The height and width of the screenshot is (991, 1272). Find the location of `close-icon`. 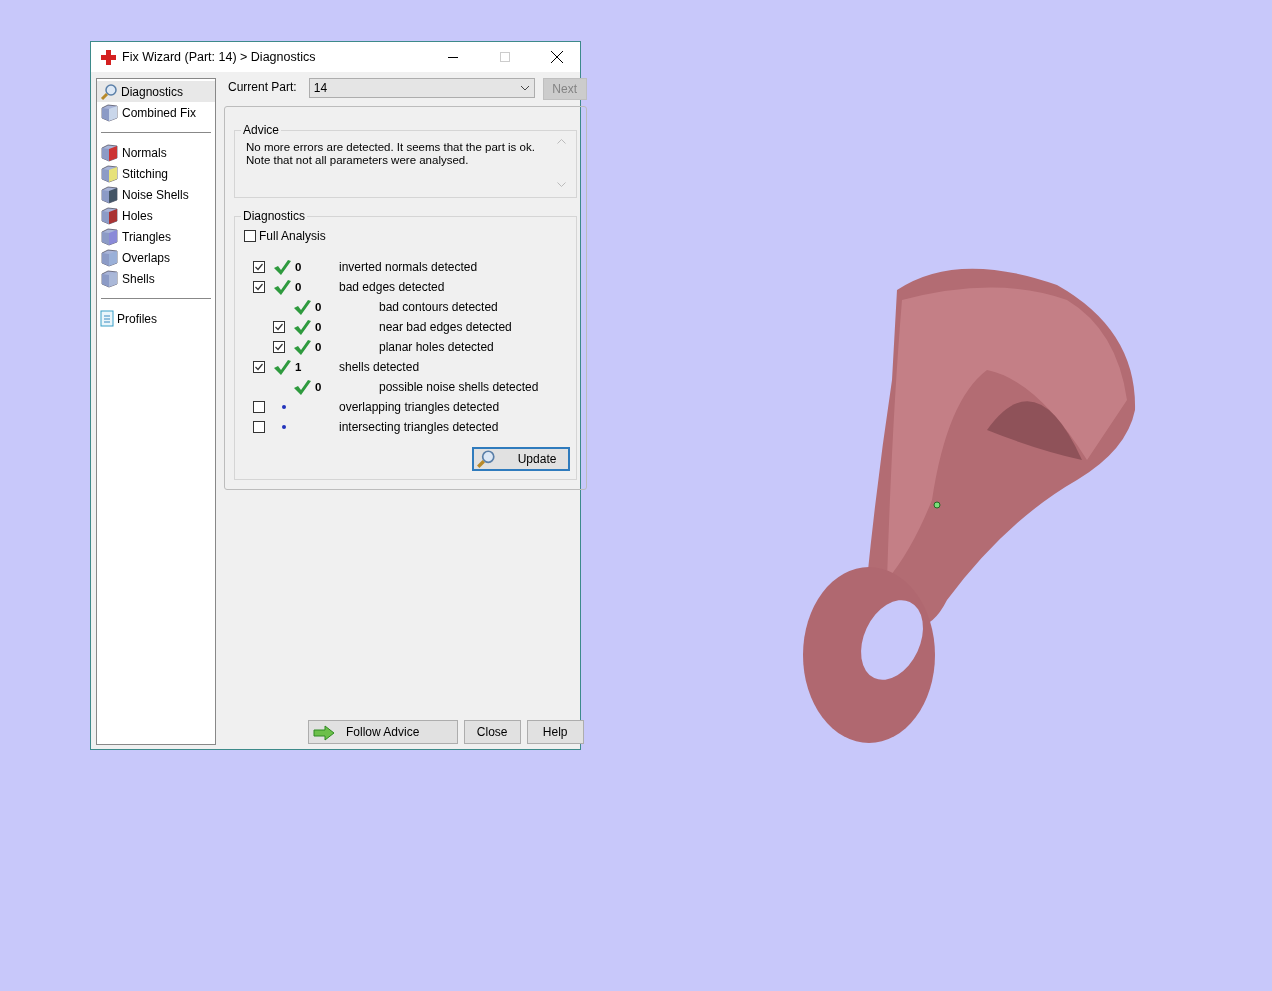

close-icon is located at coordinates (557, 57).